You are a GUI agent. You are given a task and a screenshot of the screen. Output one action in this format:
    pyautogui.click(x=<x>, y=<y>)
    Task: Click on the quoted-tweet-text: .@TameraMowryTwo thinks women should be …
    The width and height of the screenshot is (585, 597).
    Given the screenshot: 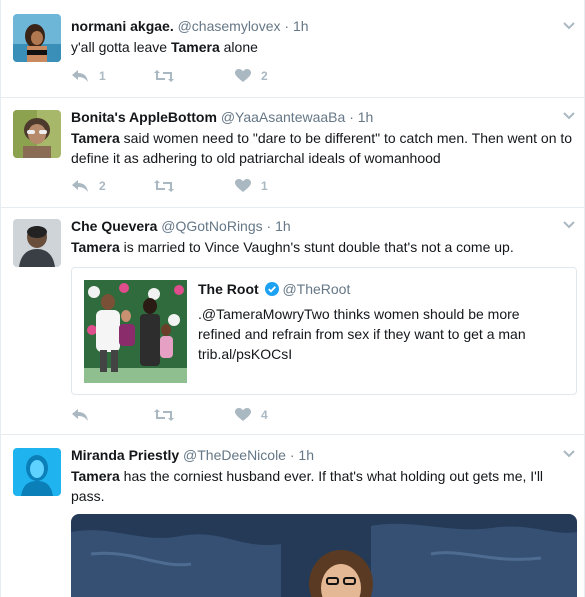 What is the action you would take?
    pyautogui.click(x=382, y=334)
    